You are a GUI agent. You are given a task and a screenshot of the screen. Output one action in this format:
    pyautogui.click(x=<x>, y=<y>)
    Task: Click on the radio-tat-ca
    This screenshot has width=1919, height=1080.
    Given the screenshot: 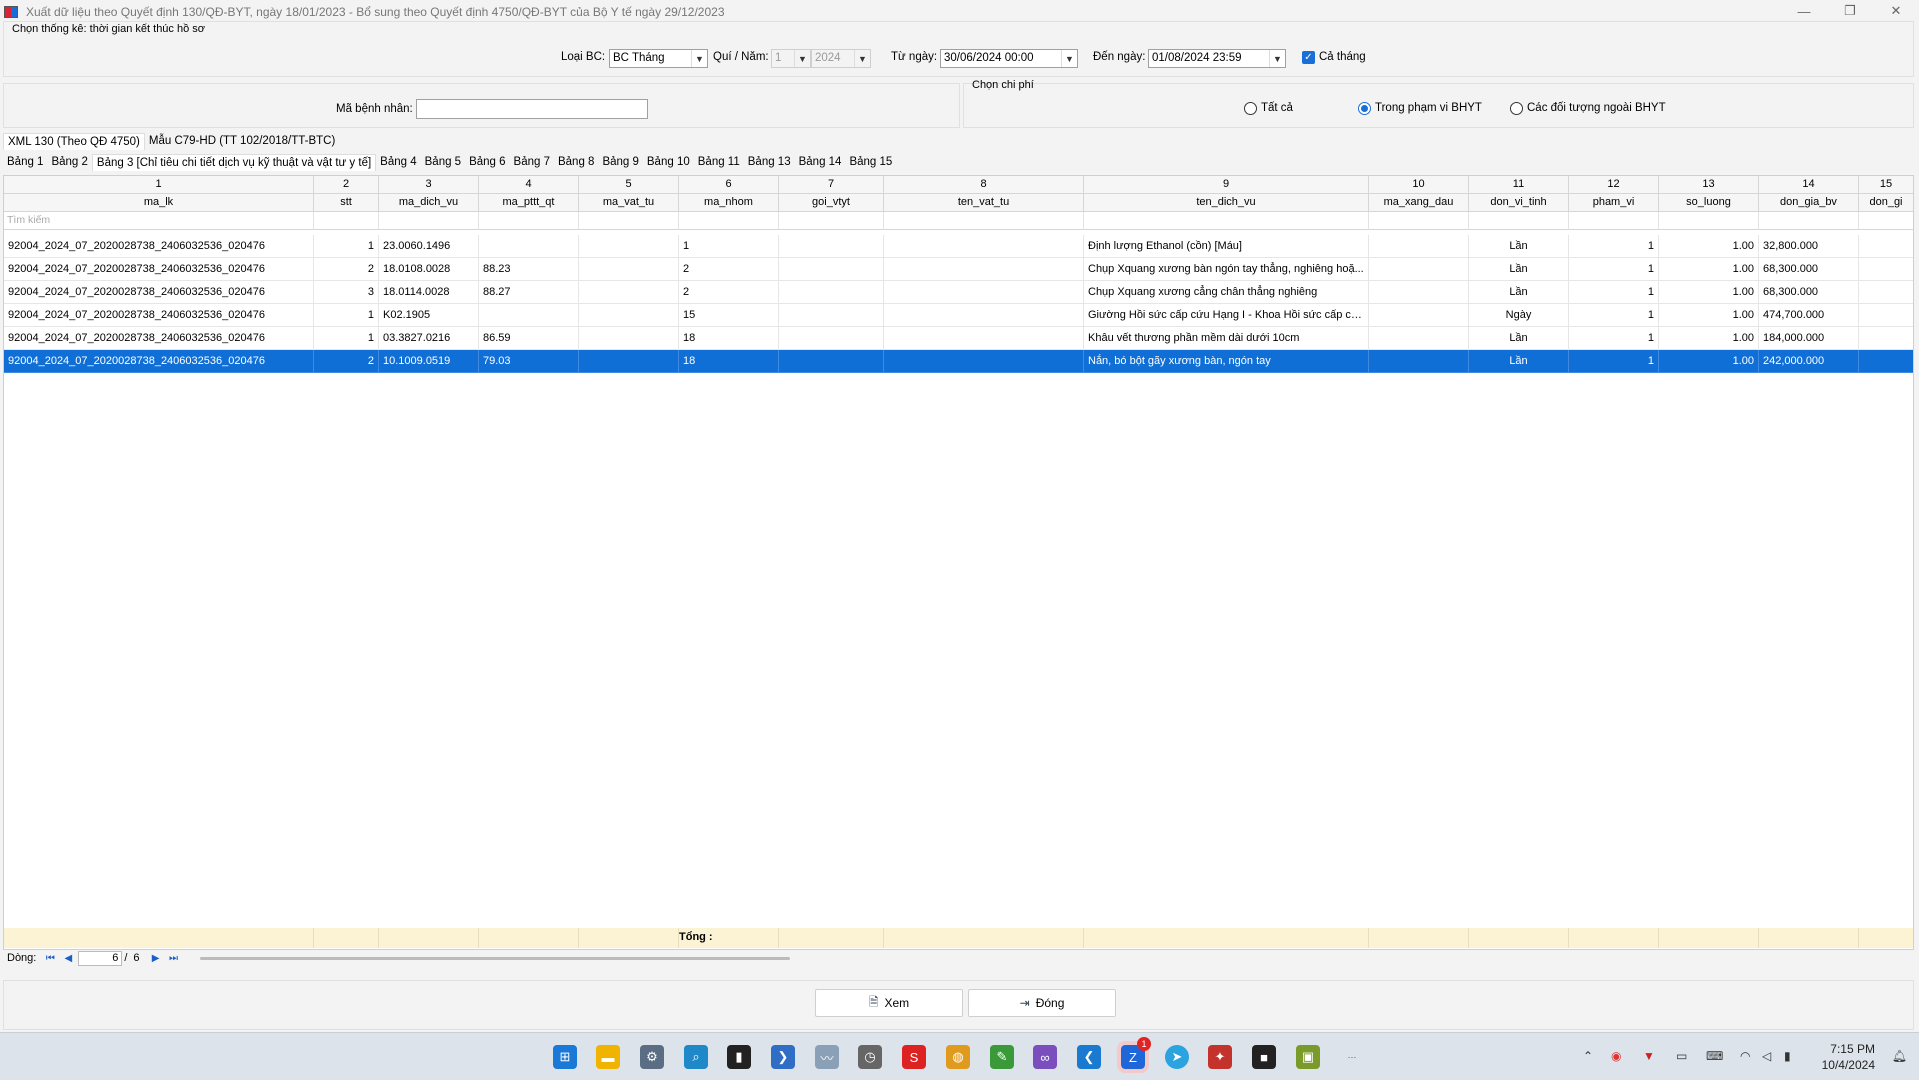 What is the action you would take?
    pyautogui.click(x=1250, y=108)
    